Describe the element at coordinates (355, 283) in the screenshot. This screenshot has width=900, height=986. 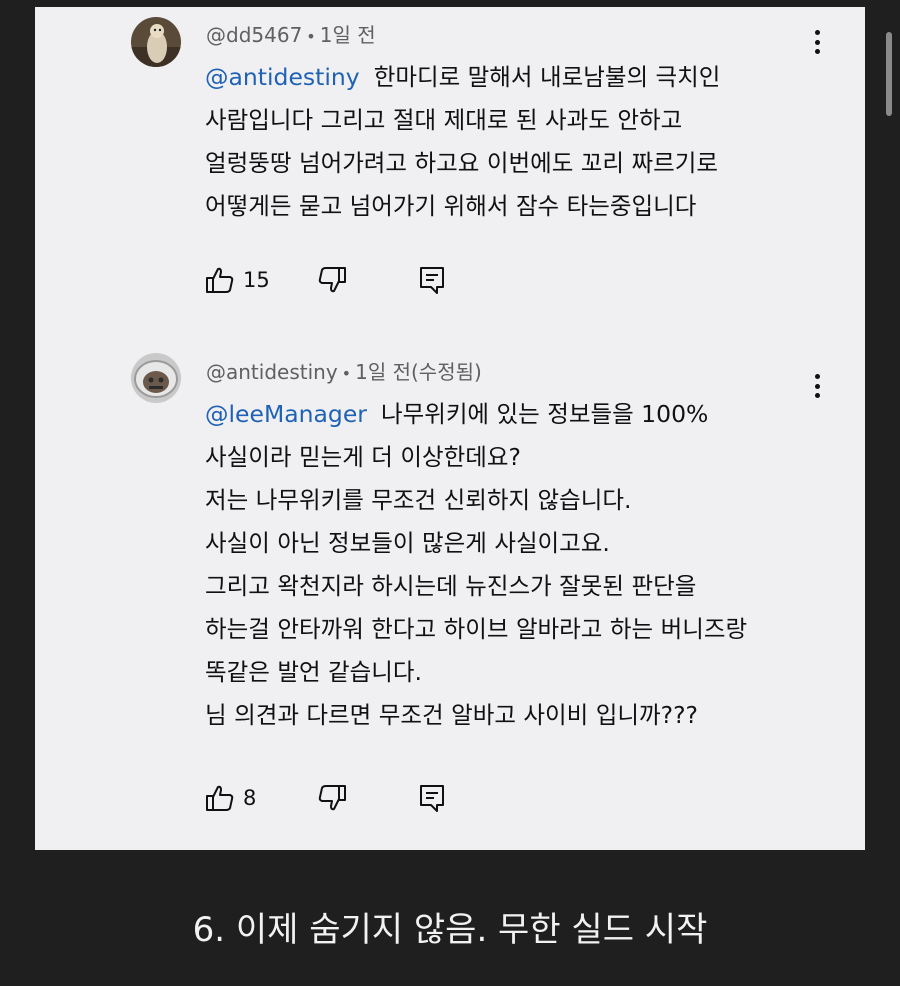
I see `comment-actions: 15` at that location.